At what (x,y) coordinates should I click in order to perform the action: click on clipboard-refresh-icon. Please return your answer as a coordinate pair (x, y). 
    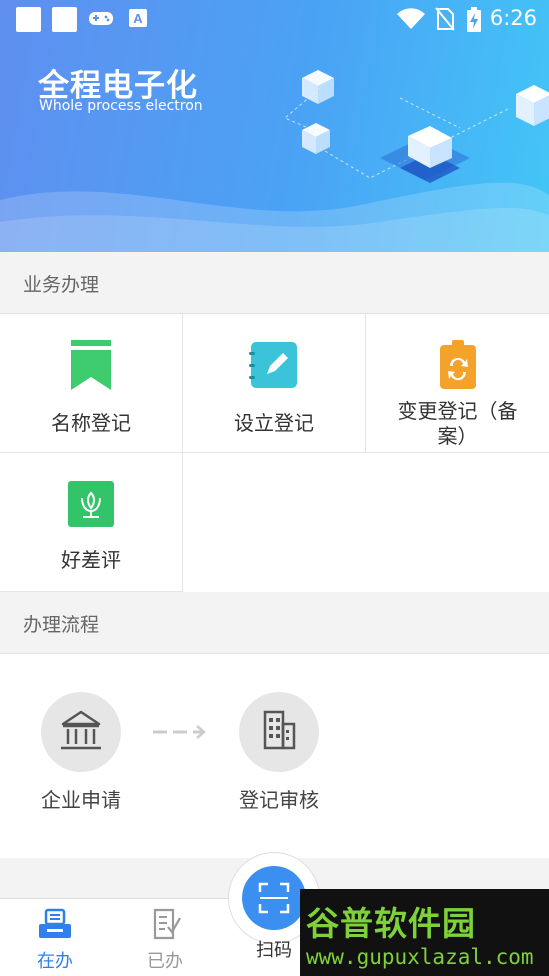
    Looking at the image, I should click on (457, 364).